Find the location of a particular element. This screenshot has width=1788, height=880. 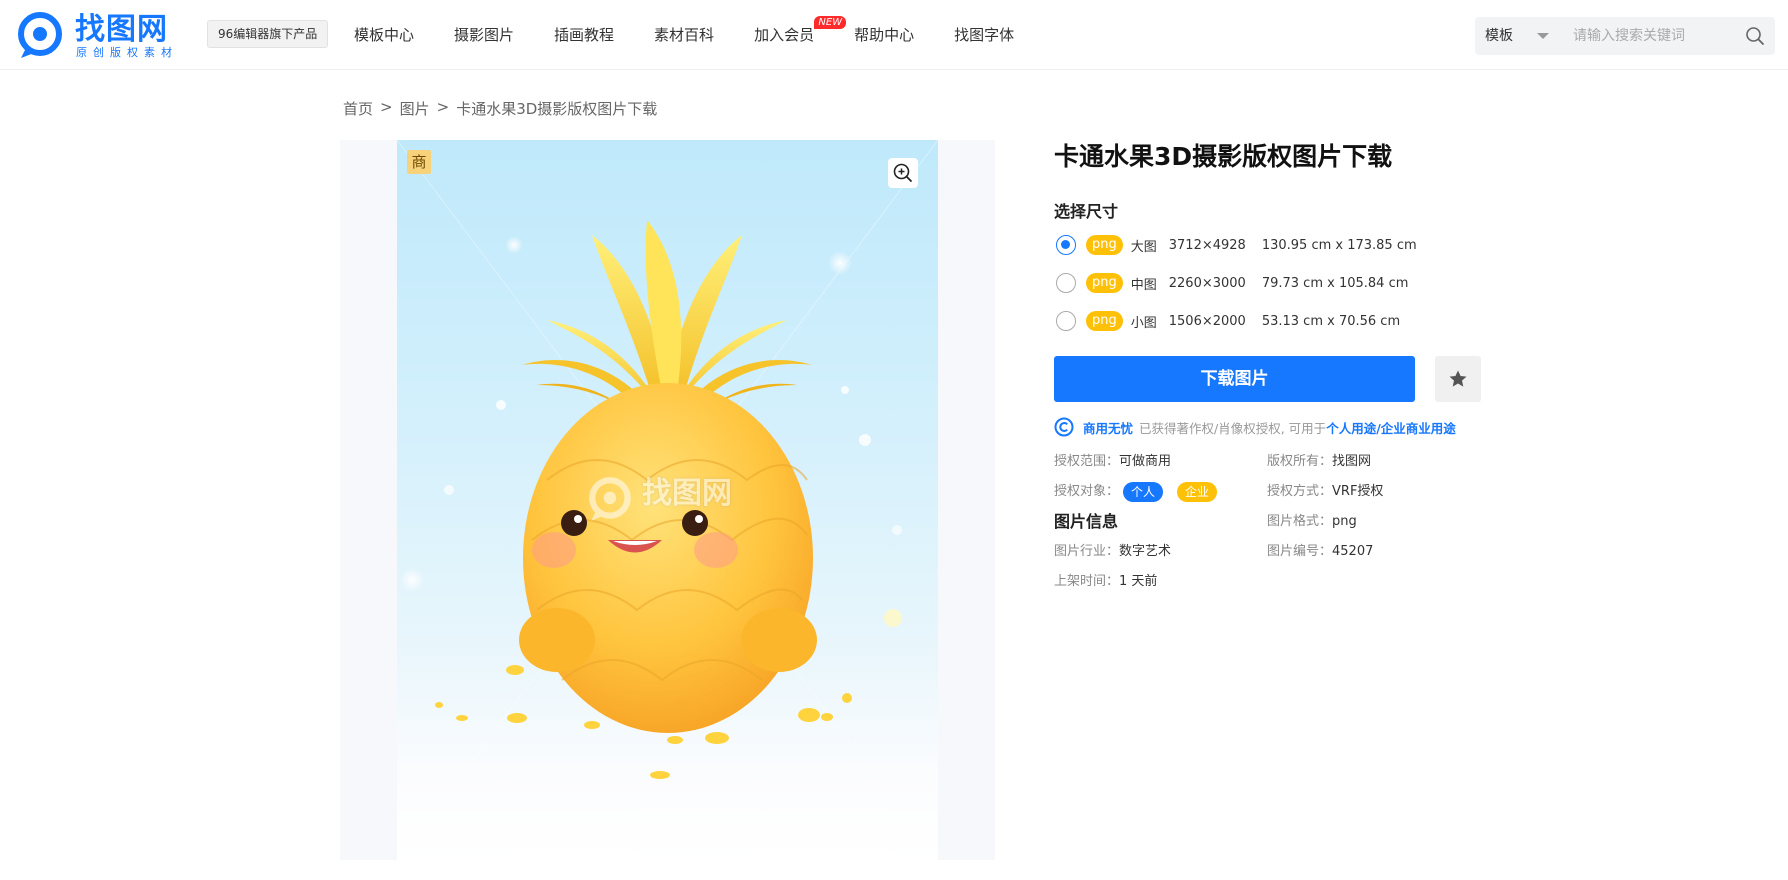

zoom-in-icon is located at coordinates (902, 172).